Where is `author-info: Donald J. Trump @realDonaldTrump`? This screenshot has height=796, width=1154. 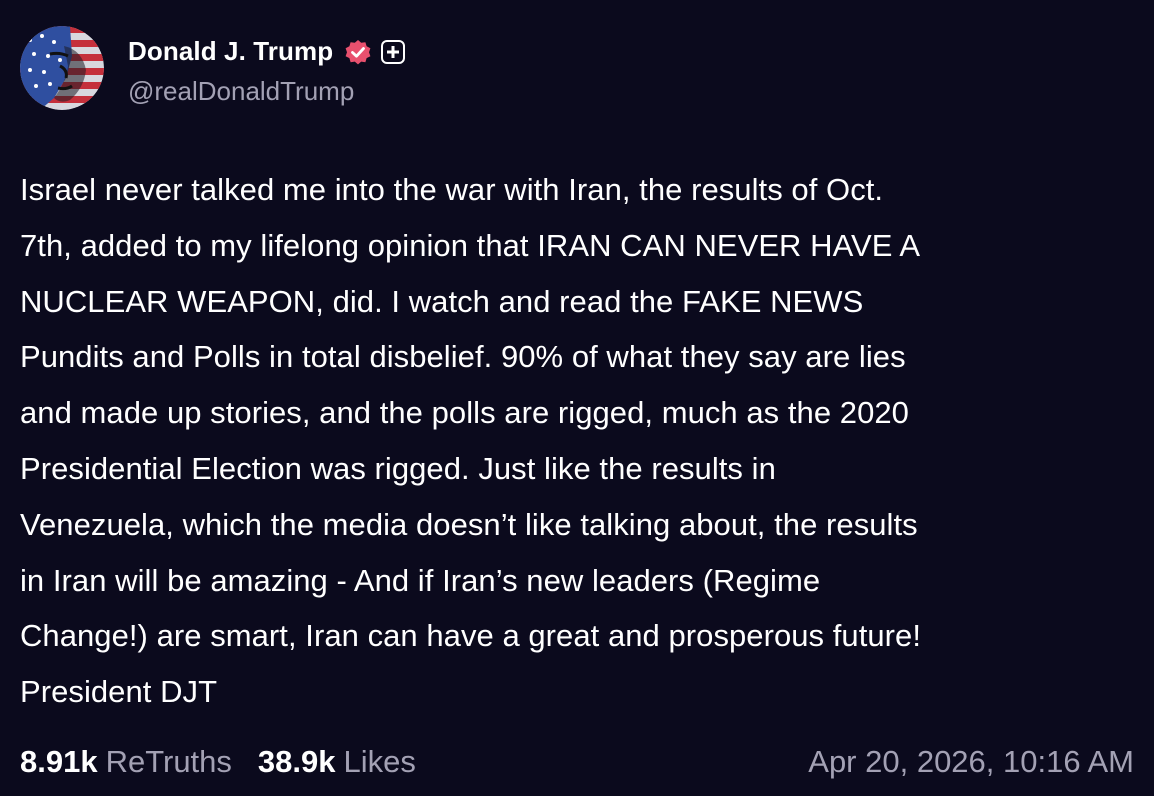 author-info: Donald J. Trump @realDonaldTrump is located at coordinates (267, 68).